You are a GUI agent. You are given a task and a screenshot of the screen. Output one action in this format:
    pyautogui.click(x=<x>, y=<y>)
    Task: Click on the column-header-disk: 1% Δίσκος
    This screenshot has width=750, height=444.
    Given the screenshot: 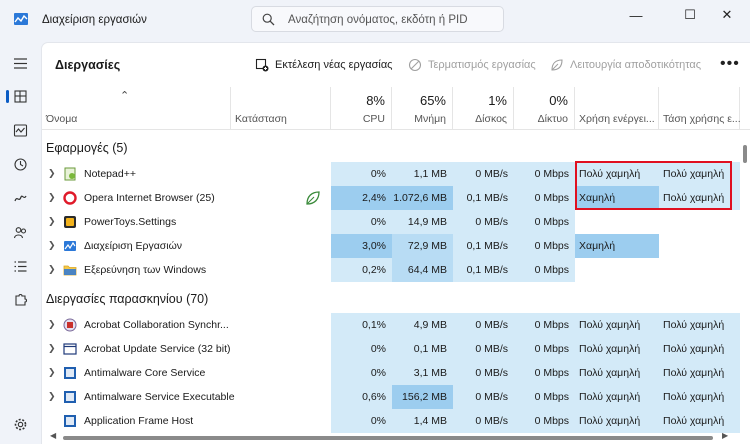 What is the action you would take?
    pyautogui.click(x=483, y=108)
    